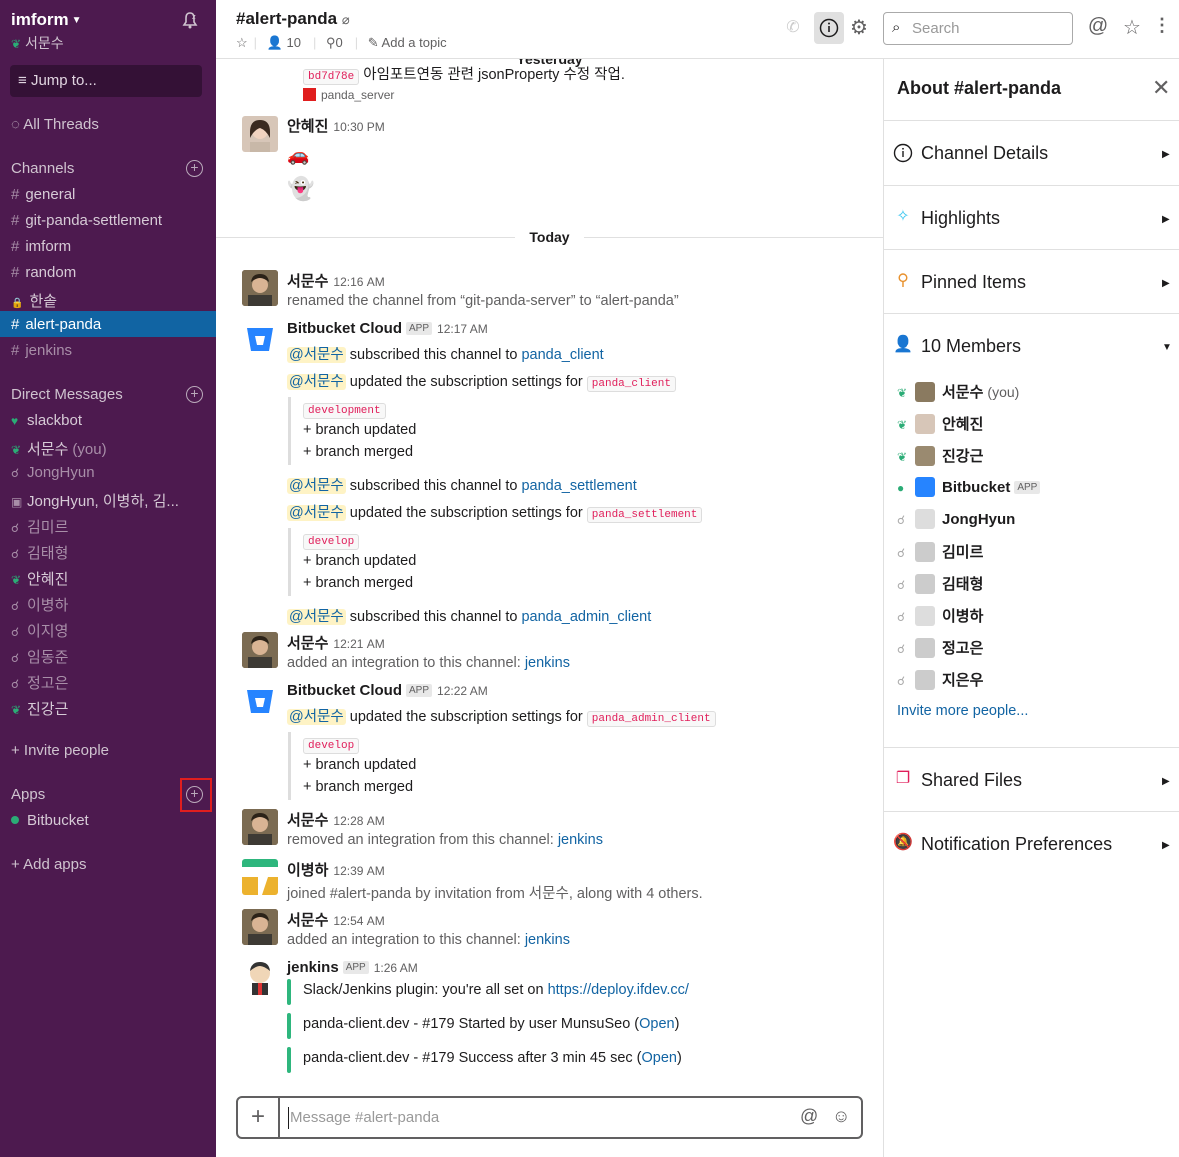  Describe the element at coordinates (1031, 779) in the screenshot. I see `shared-files-row: ❐ Shared Files ▶` at that location.